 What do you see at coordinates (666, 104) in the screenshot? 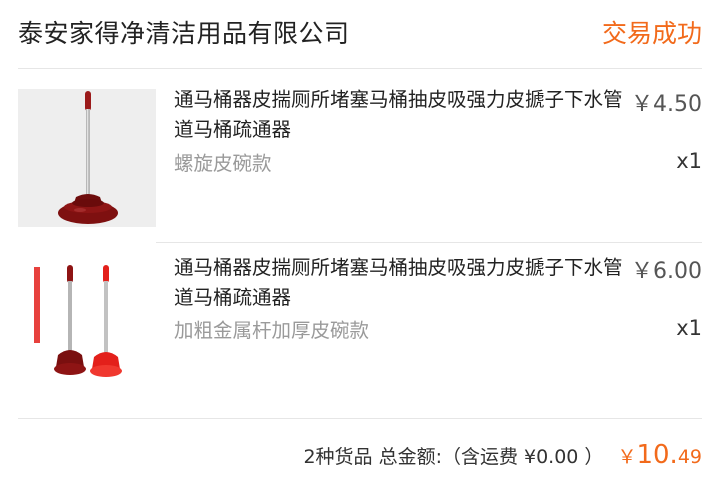
I see `product-price: ￥4.50` at bounding box center [666, 104].